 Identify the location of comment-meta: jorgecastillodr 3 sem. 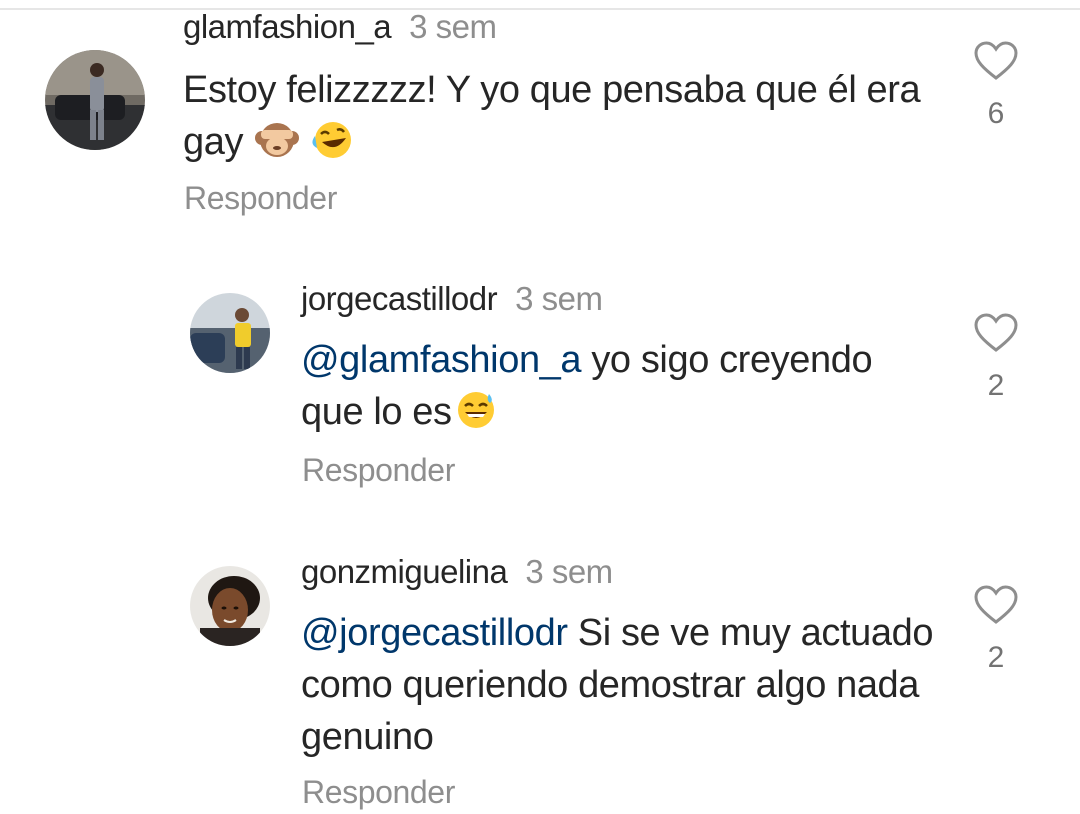
(452, 299).